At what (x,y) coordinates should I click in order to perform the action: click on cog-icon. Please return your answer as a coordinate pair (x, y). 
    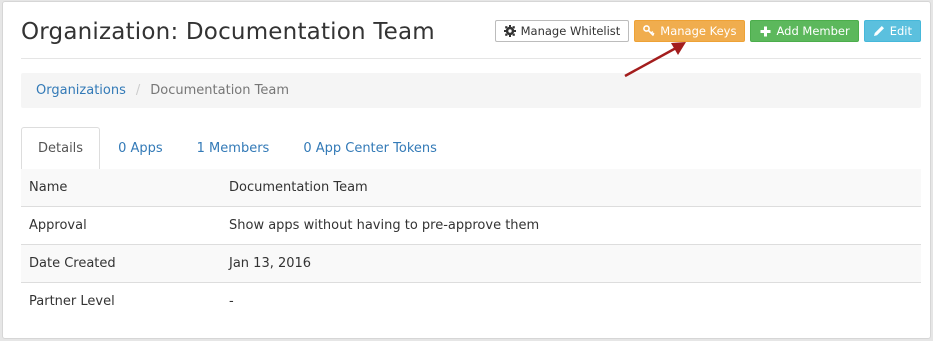
    Looking at the image, I should click on (509, 31).